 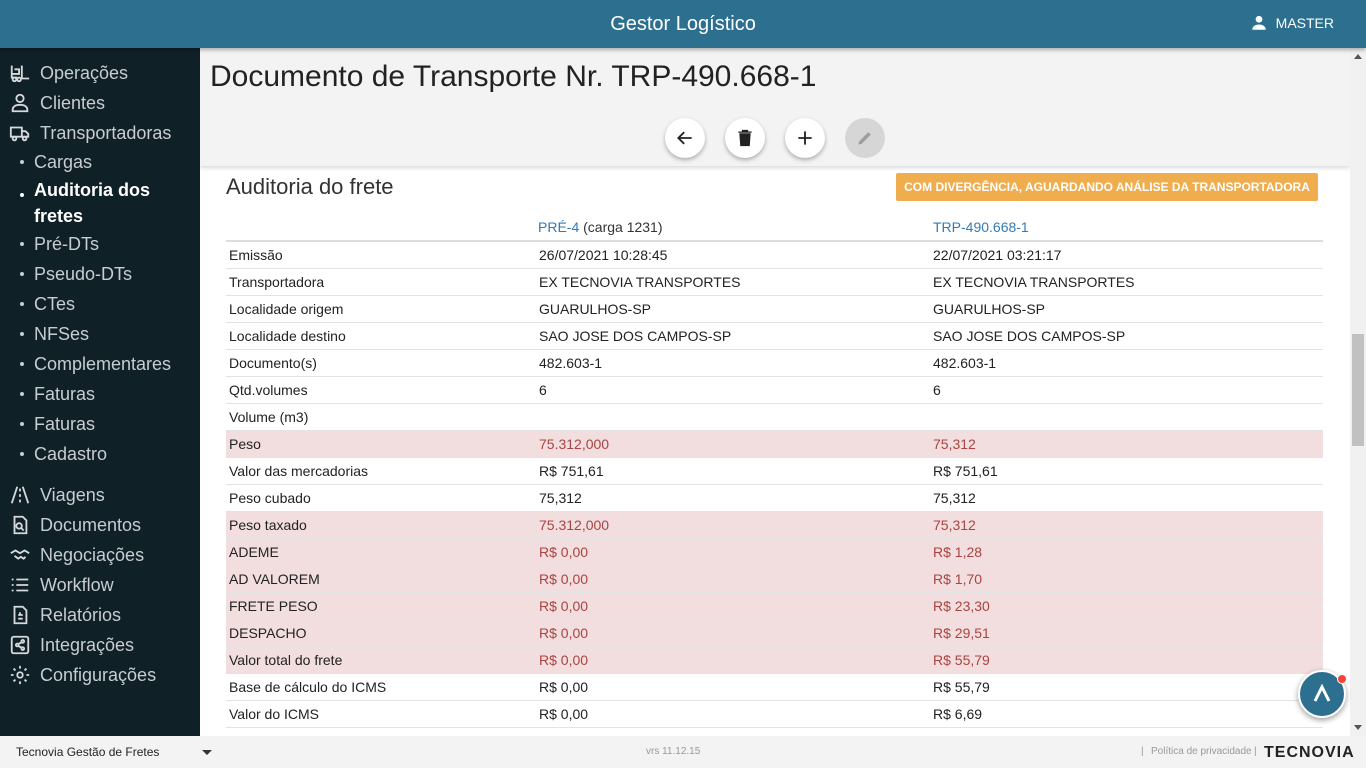 I want to click on sidebar-item-workflow: Workflow, so click(x=100, y=585).